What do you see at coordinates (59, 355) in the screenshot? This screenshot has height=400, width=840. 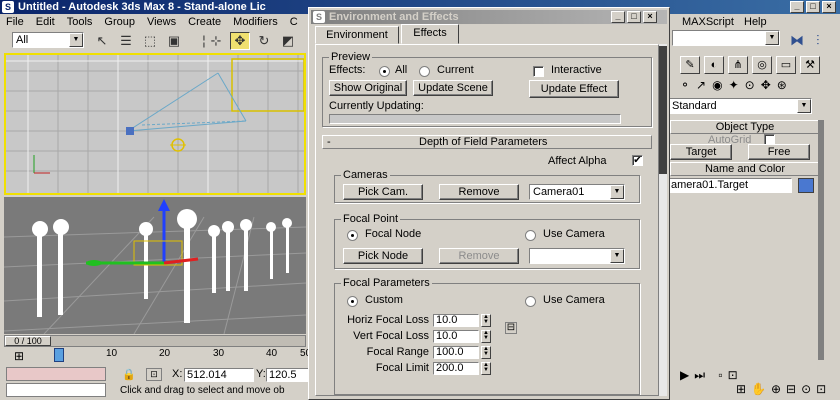 I see `current-frame-marker` at bounding box center [59, 355].